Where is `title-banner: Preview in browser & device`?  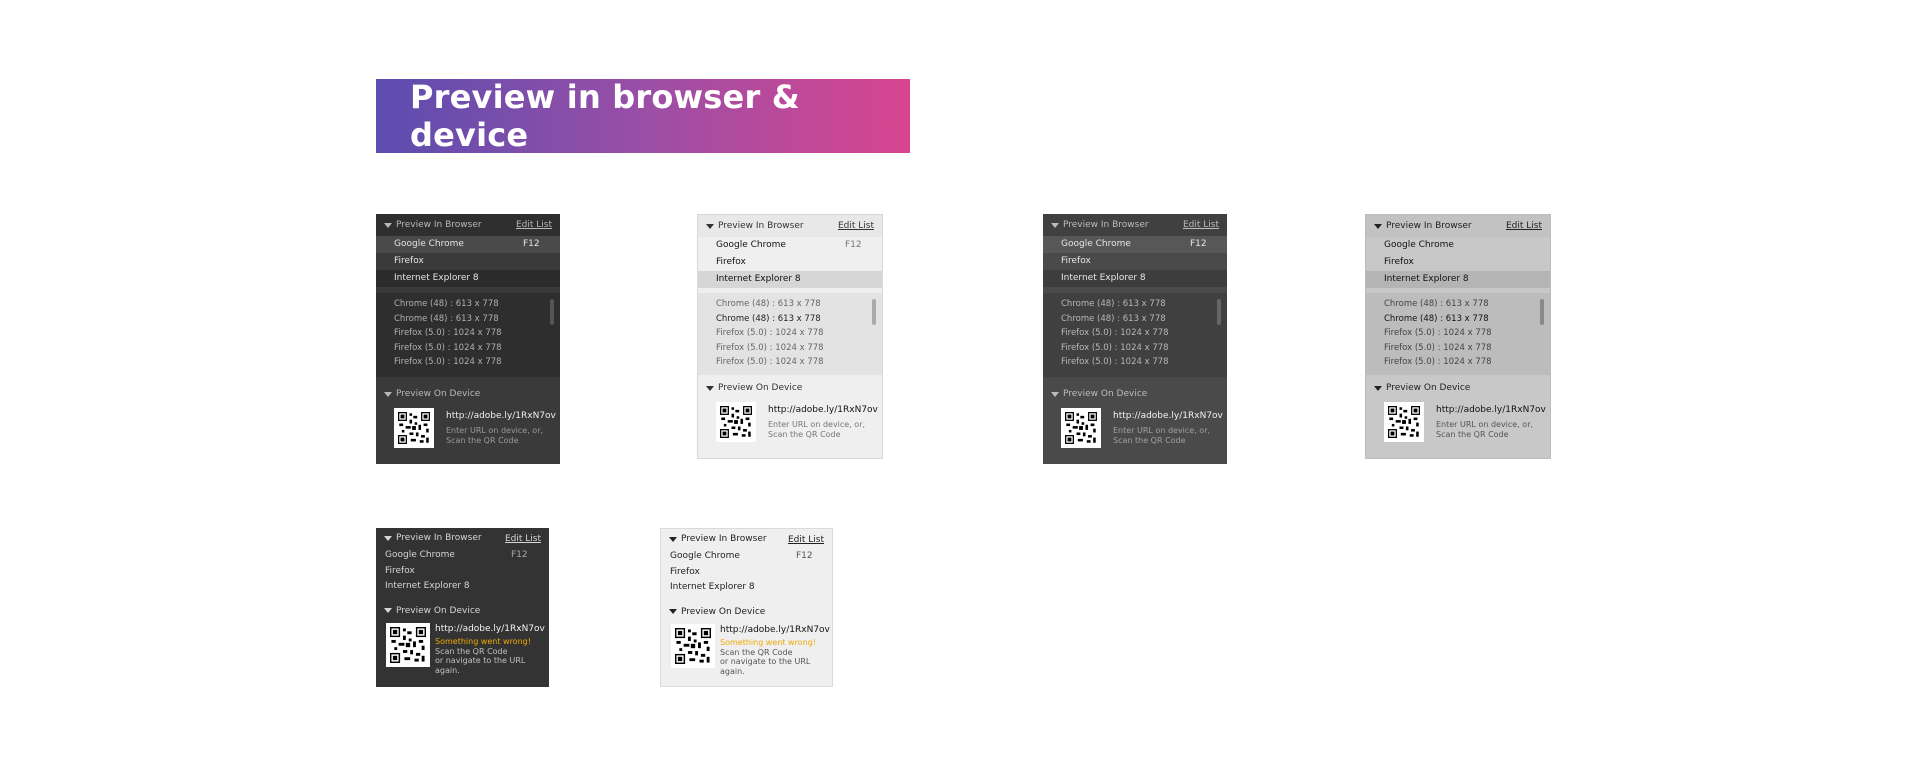
title-banner: Preview in browser & device is located at coordinates (643, 116).